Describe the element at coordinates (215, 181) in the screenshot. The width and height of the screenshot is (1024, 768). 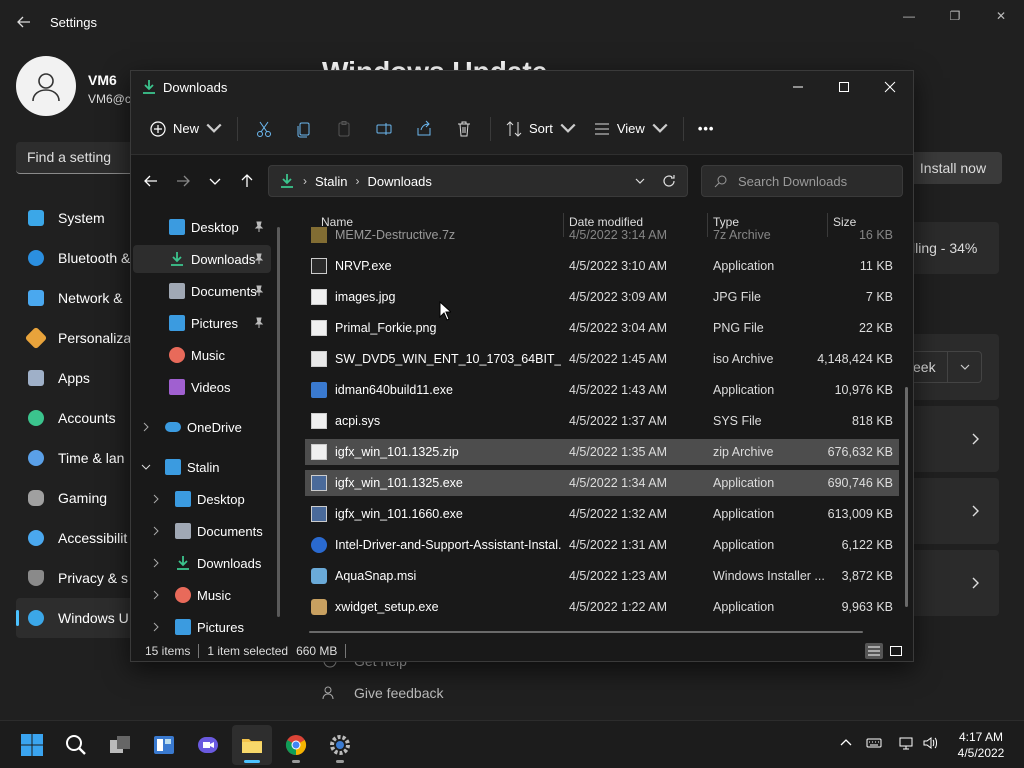
I see `recent-locations-button` at that location.